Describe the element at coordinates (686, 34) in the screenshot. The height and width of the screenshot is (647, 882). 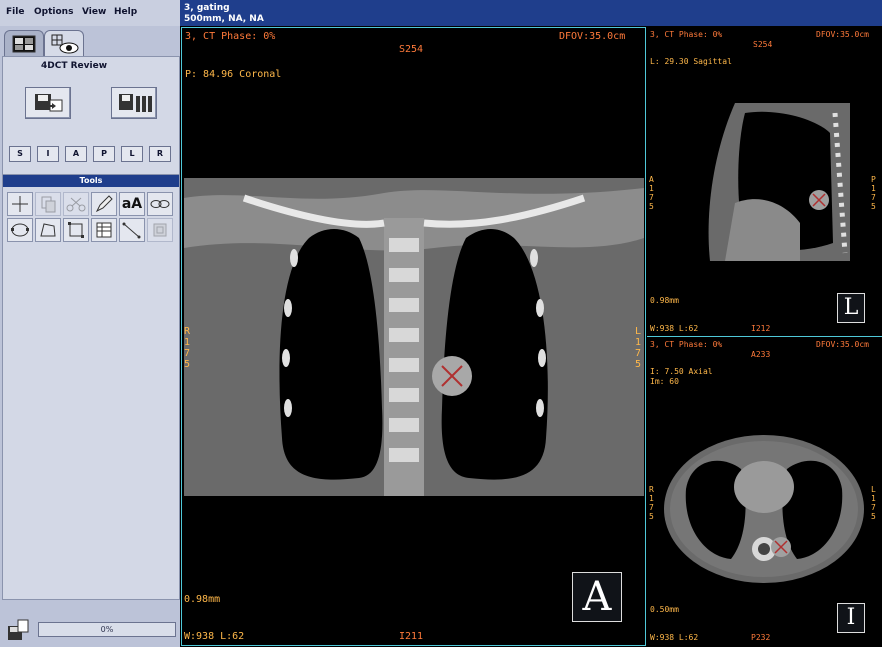
I see `sagittal-series-label: 3, CT Phase: 0%` at that location.